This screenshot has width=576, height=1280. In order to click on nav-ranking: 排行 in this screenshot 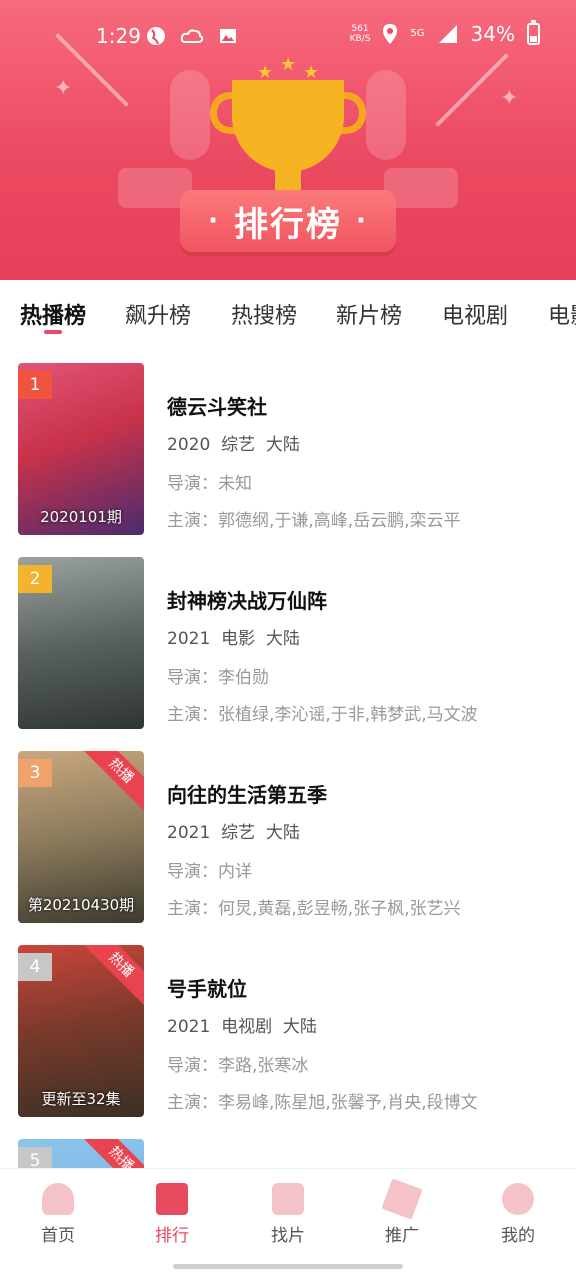, I will do `click(172, 1214)`.